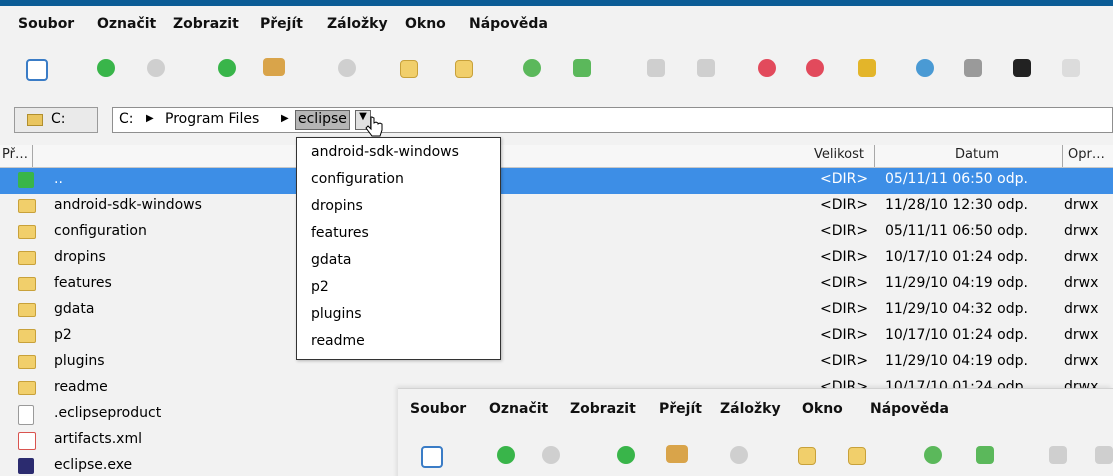 The image size is (1113, 476). I want to click on dropdown-item: plugins, so click(336, 314).